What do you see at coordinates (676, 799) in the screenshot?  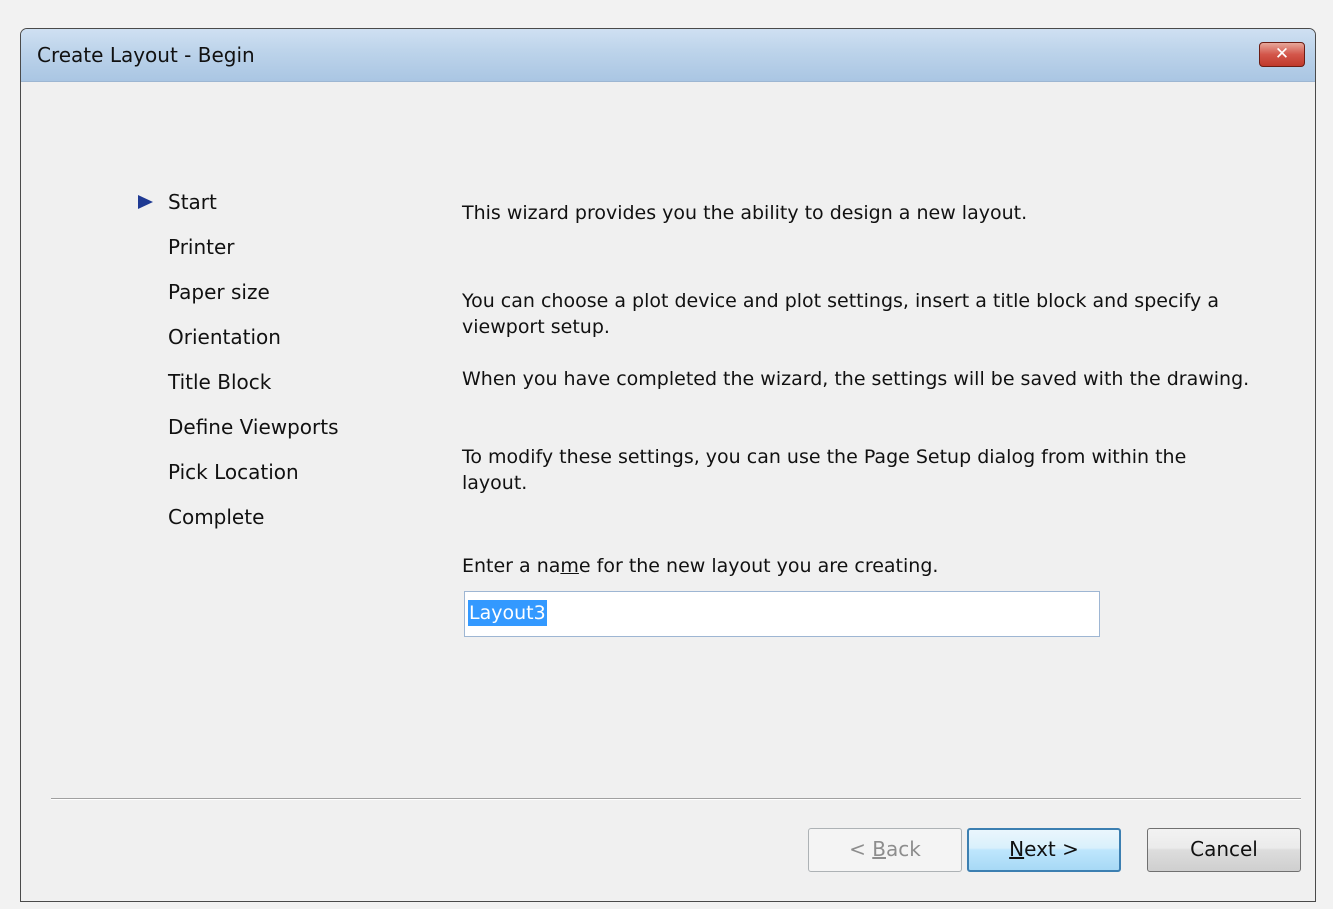 I see `separator` at bounding box center [676, 799].